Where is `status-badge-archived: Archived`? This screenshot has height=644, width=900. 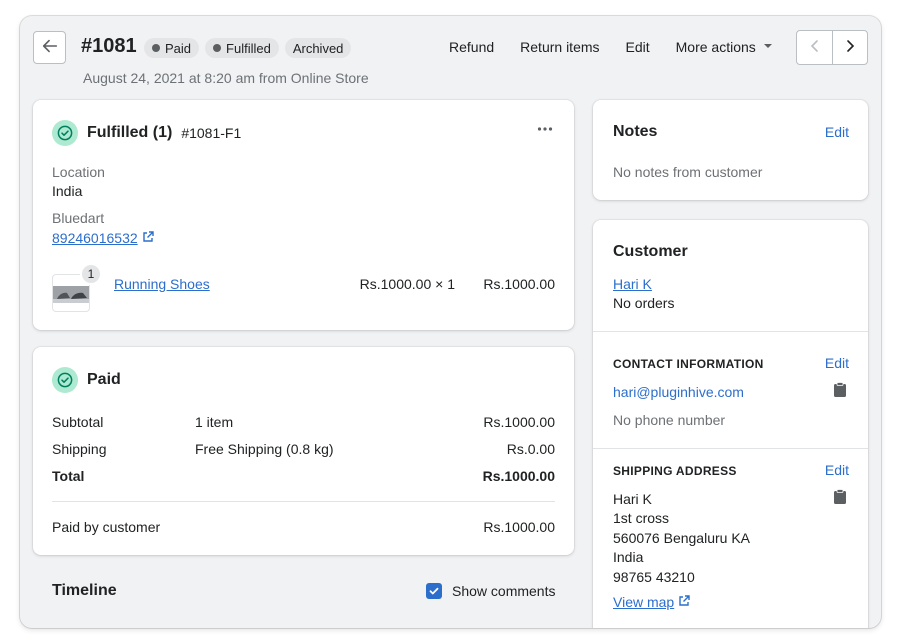
status-badge-archived: Archived is located at coordinates (318, 48).